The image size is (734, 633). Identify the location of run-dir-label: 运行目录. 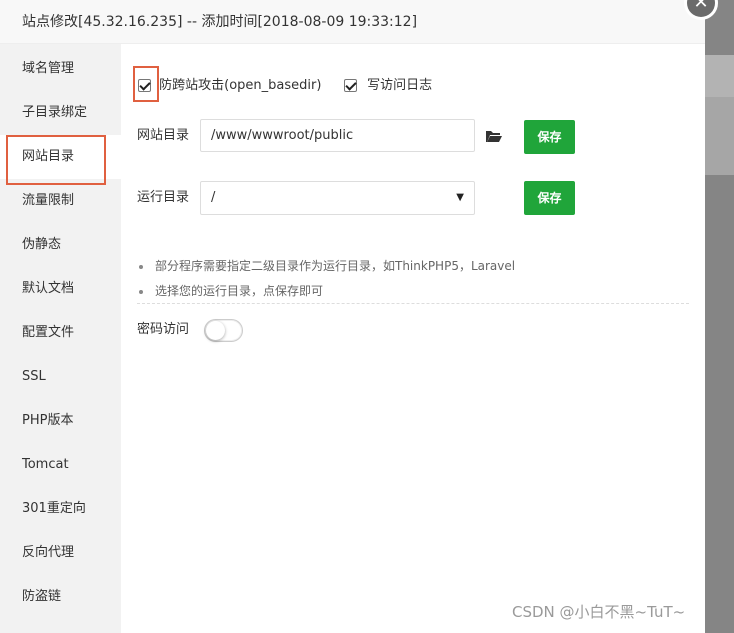
(163, 197).